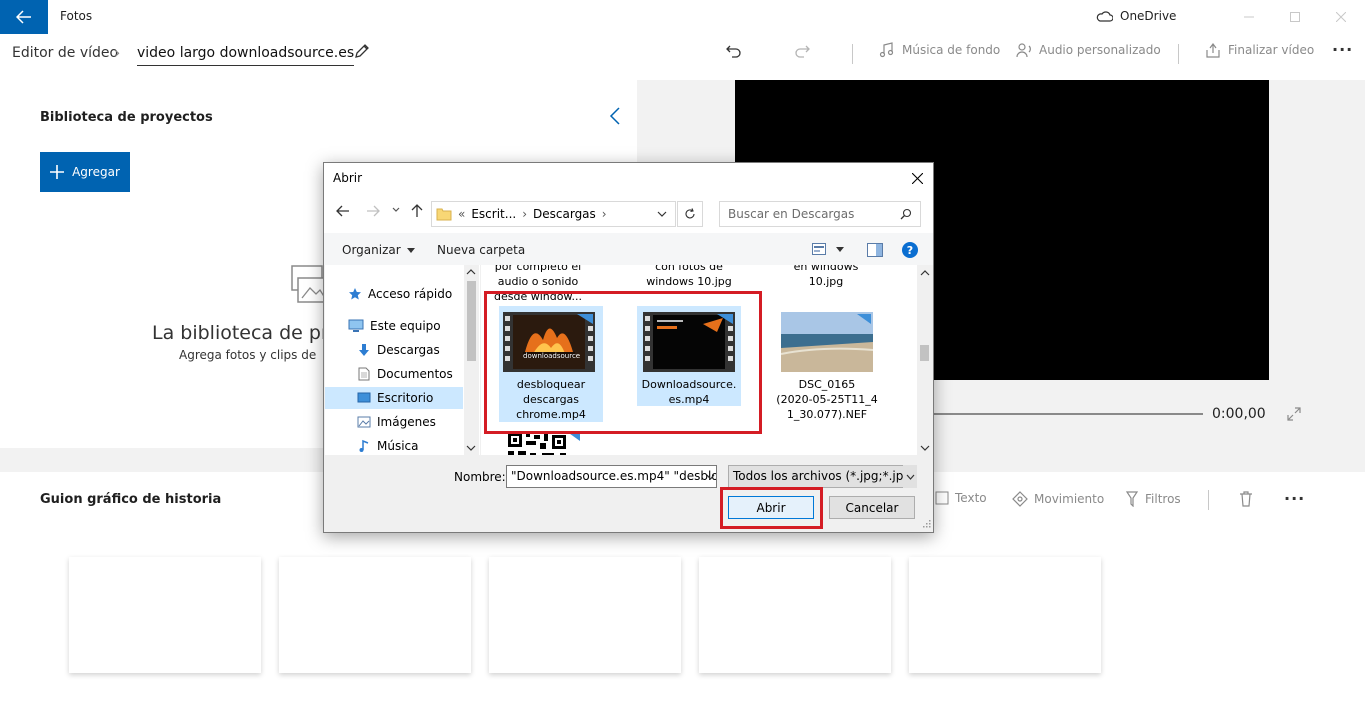 This screenshot has height=728, width=1365. Describe the element at coordinates (771, 508) in the screenshot. I see `open-button-highlight` at that location.